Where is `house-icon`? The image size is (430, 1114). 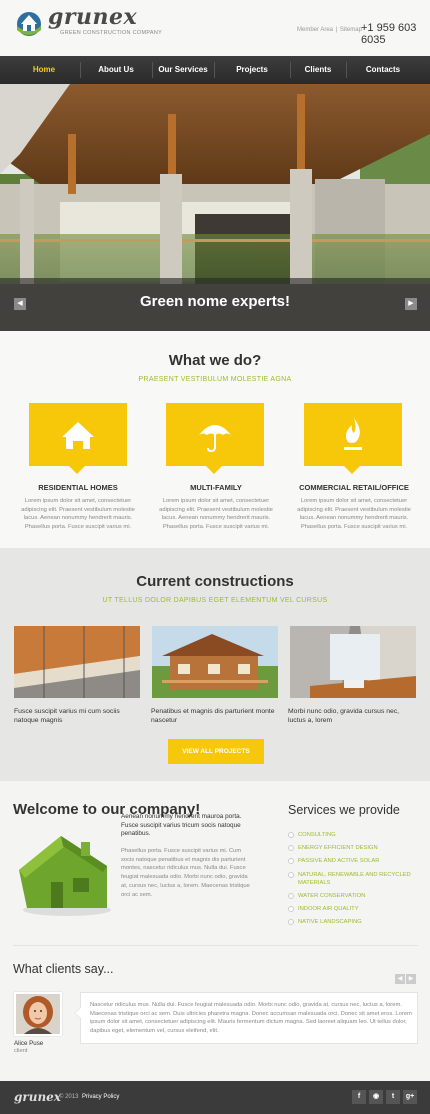
house-icon is located at coordinates (78, 435).